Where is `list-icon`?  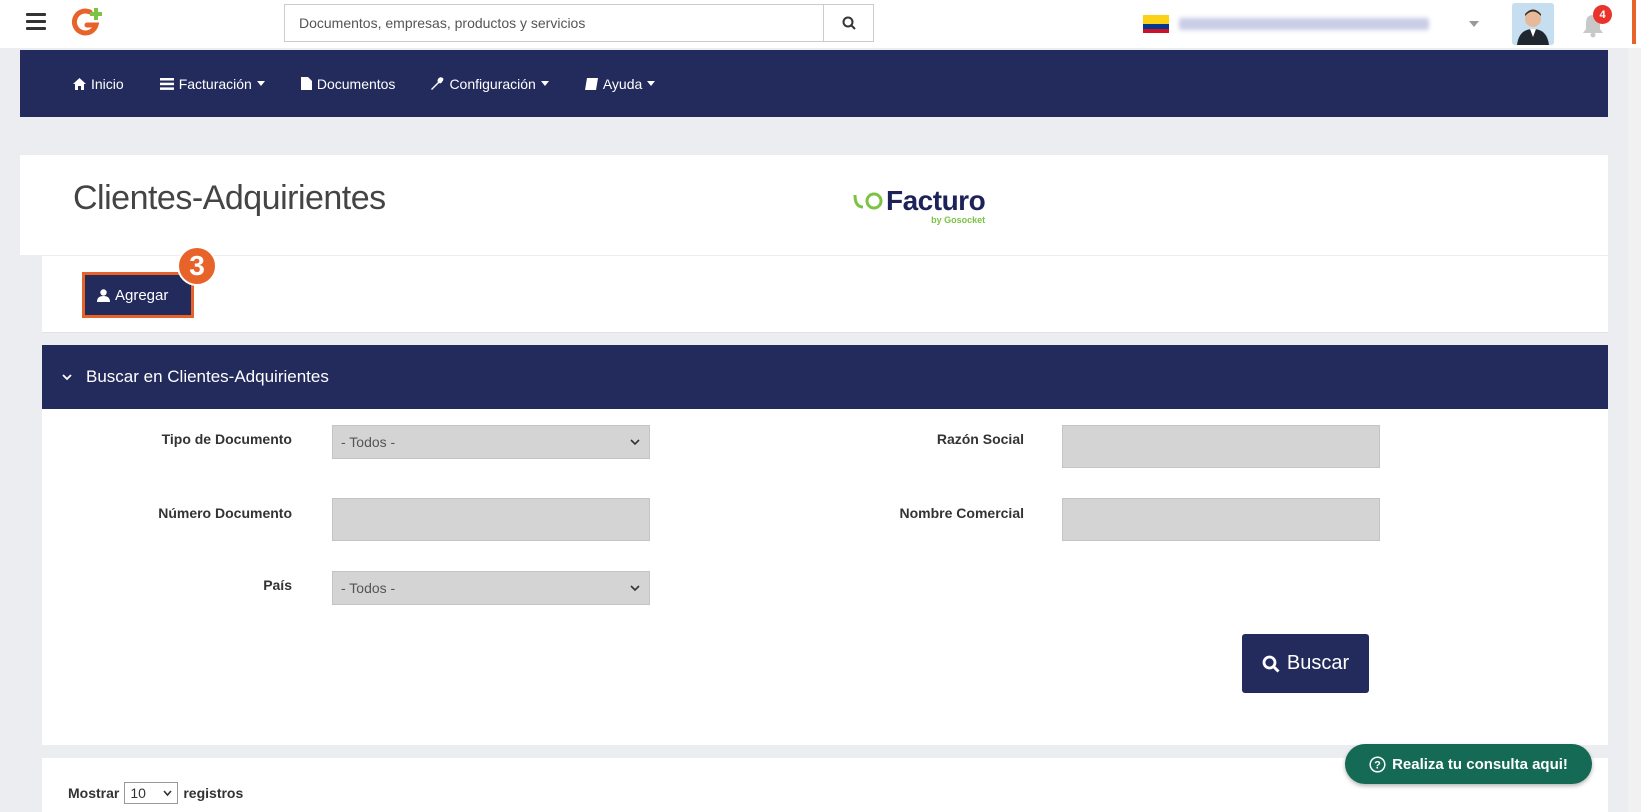 list-icon is located at coordinates (166, 83).